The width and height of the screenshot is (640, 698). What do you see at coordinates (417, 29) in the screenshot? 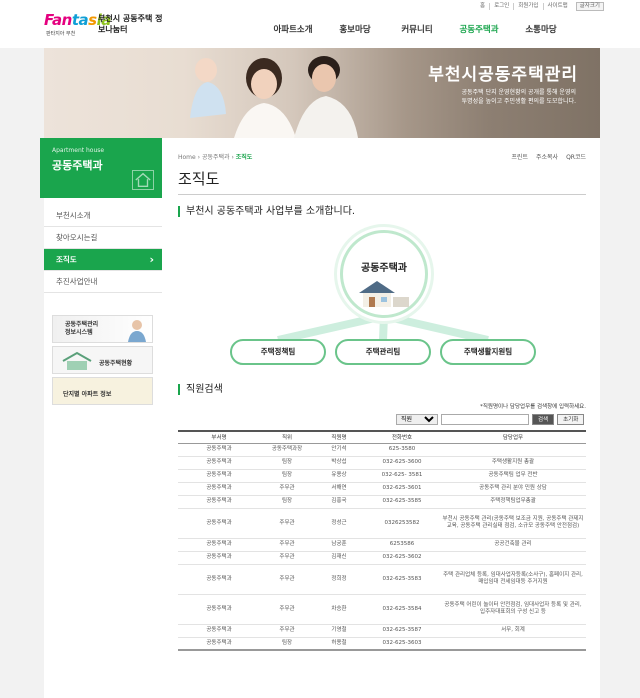
I see `nav-community: 커뮤니티` at bounding box center [417, 29].